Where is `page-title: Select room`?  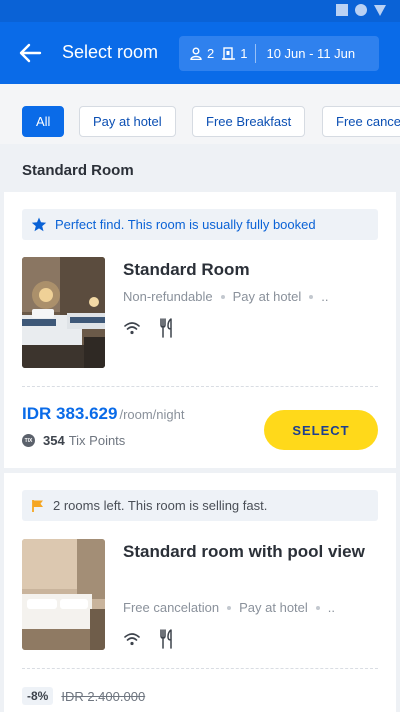 page-title: Select room is located at coordinates (110, 52).